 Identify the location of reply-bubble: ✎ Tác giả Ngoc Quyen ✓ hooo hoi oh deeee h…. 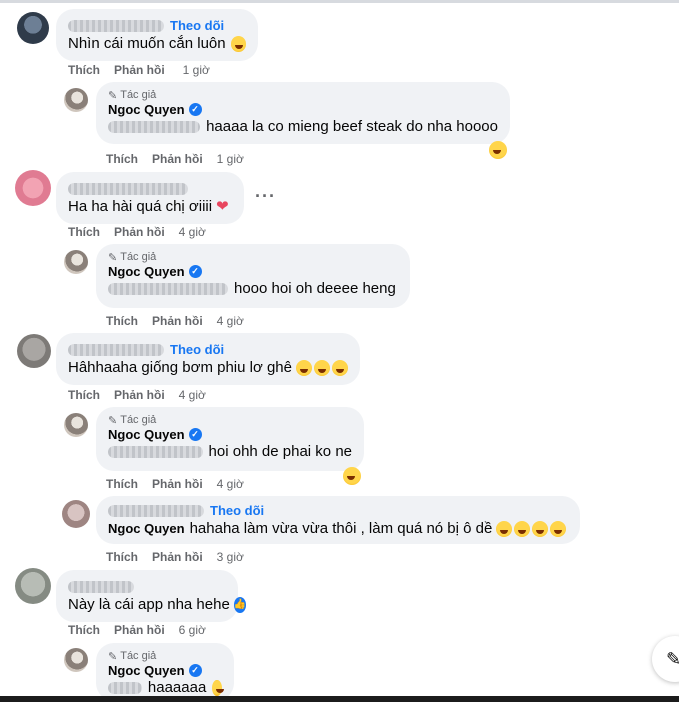
(253, 276).